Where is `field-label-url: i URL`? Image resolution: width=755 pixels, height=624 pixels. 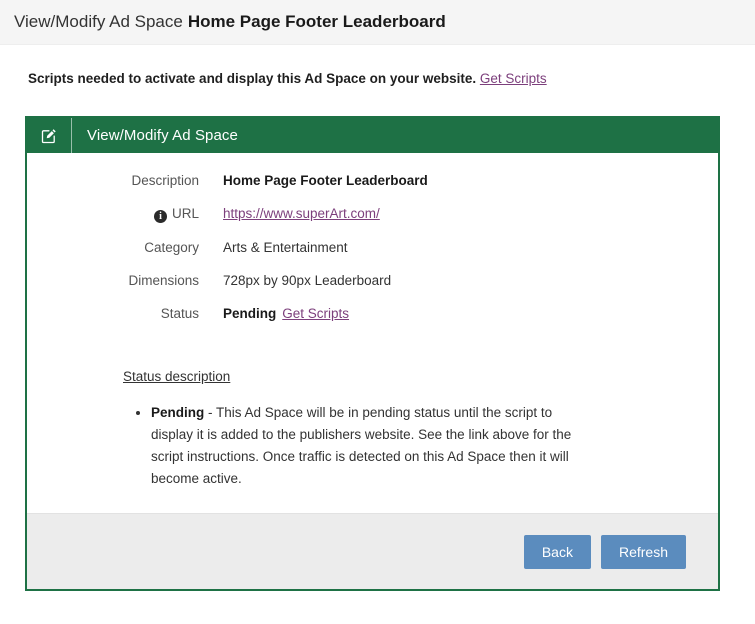 field-label-url: i URL is located at coordinates (113, 214).